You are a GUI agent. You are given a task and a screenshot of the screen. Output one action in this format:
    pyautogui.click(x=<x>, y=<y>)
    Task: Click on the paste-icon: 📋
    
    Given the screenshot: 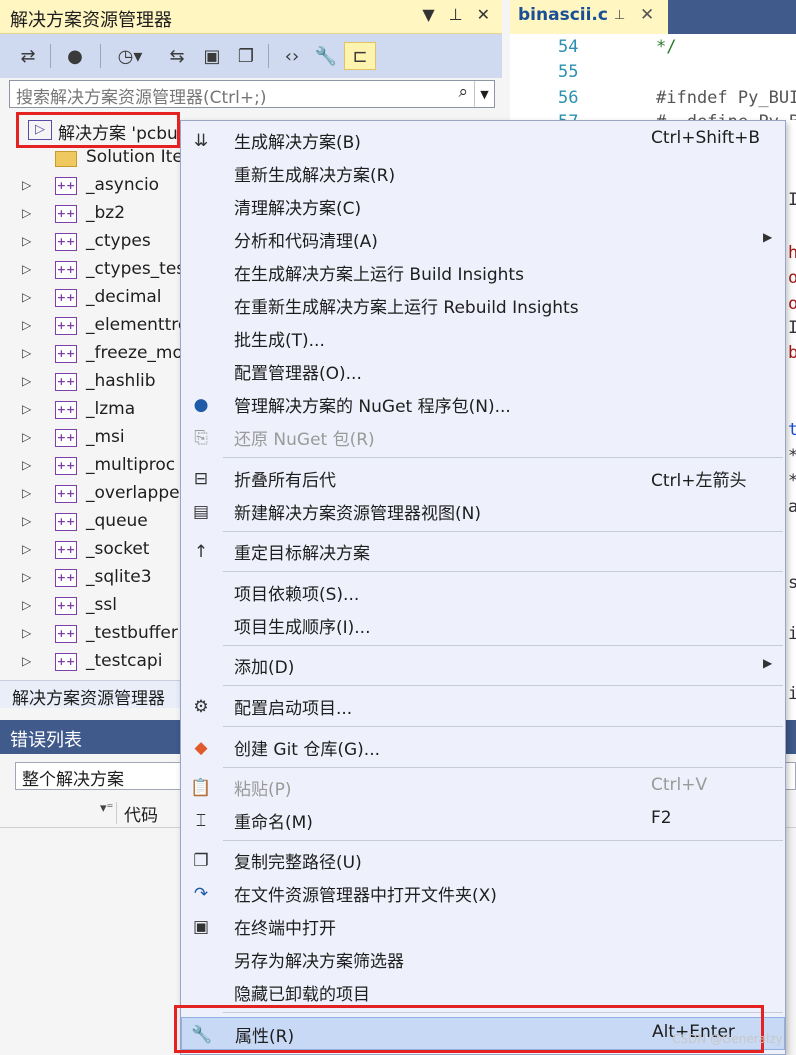 What is the action you would take?
    pyautogui.click(x=201, y=788)
    